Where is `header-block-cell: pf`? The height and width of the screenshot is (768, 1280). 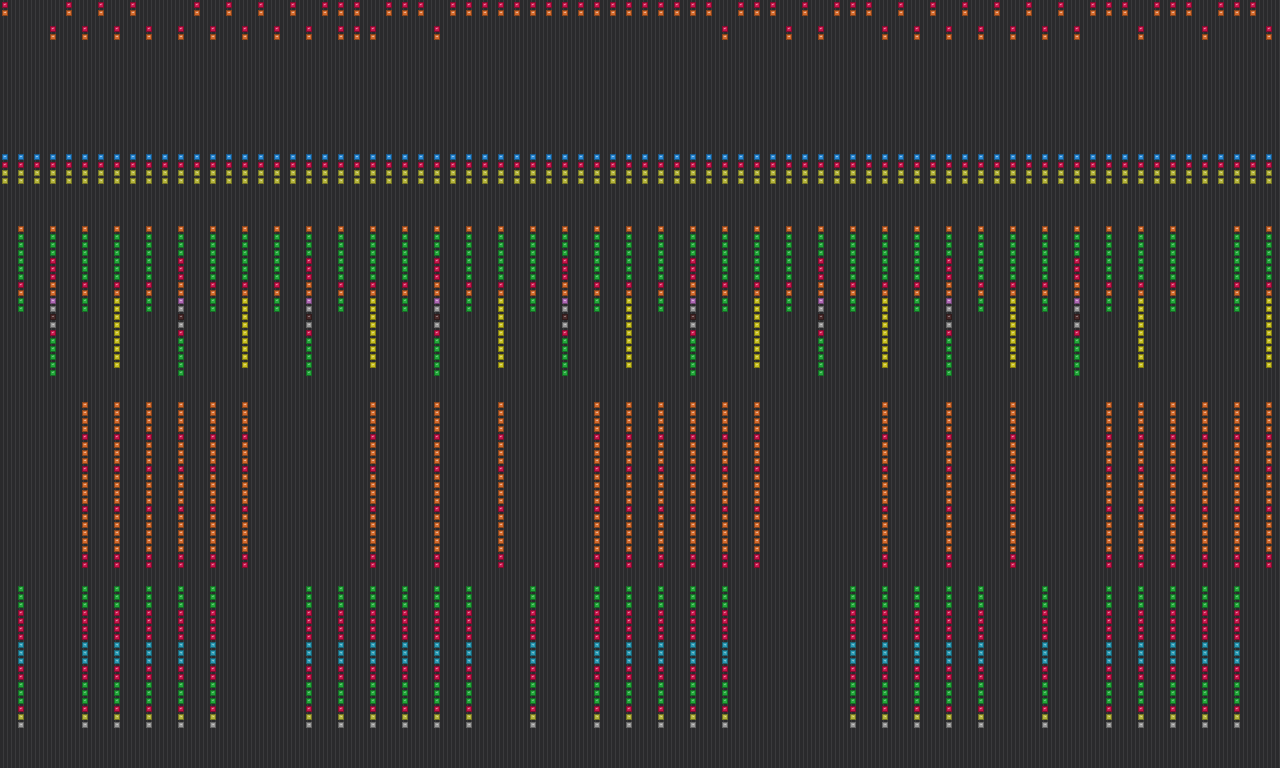 header-block-cell: pf is located at coordinates (485, 165).